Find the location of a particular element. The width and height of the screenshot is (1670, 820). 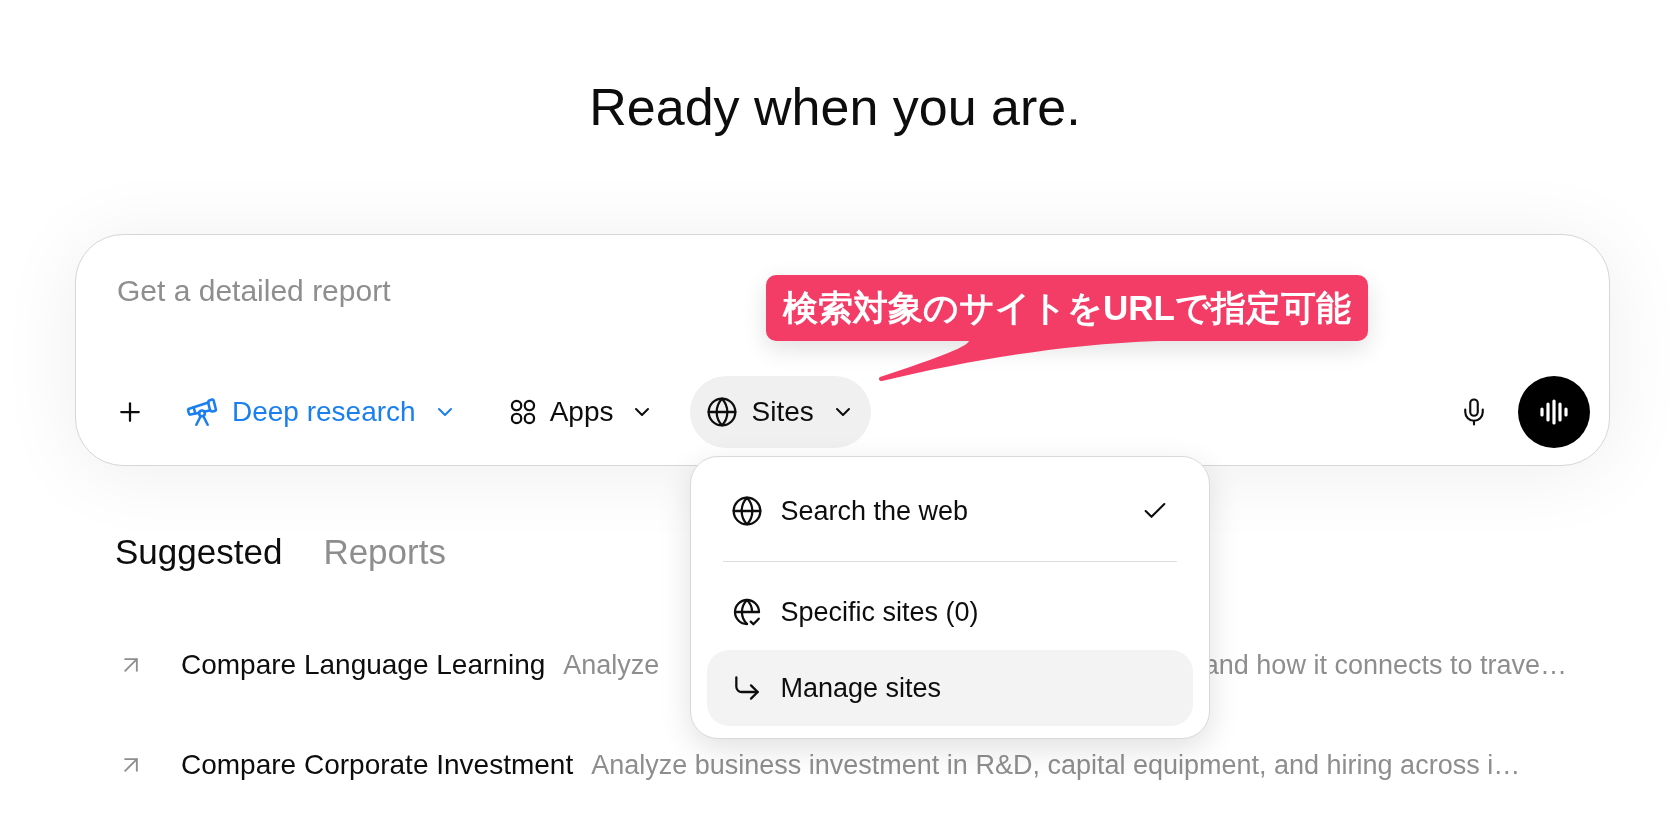

suggestion-title: Compare Corporate Investment is located at coordinates (377, 765).